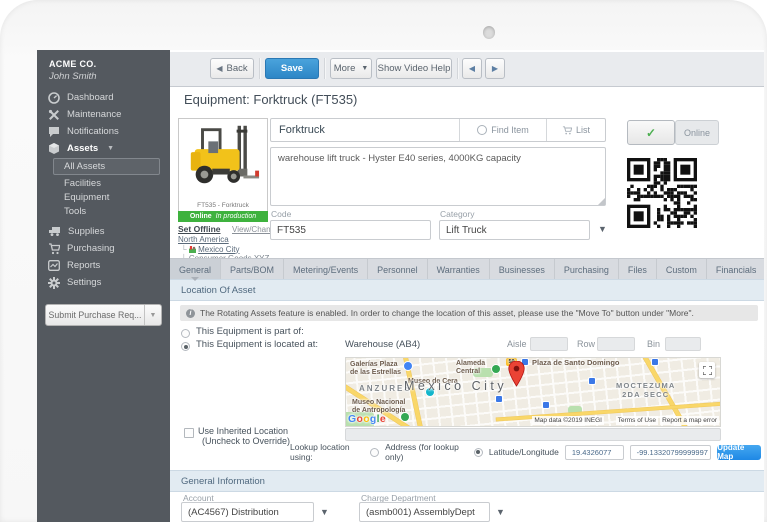  What do you see at coordinates (636, 420) in the screenshot?
I see `map-terms-link: Terms of Use` at bounding box center [636, 420].